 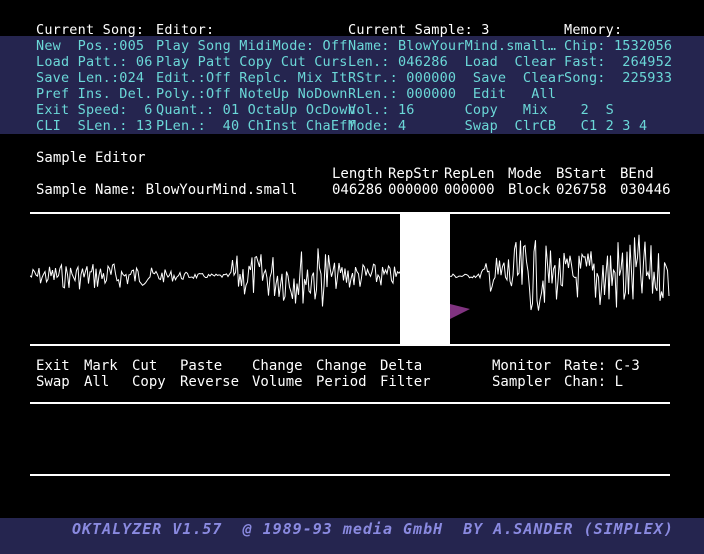 What do you see at coordinates (277, 382) in the screenshot?
I see `command-bottom-4: Volume` at bounding box center [277, 382].